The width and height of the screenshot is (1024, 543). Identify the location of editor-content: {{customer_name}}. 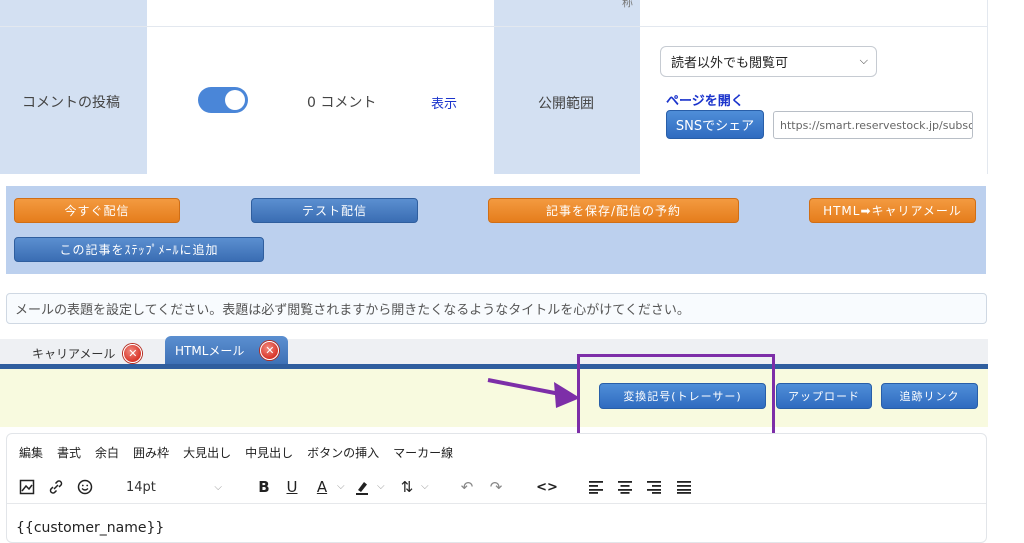
(90, 528).